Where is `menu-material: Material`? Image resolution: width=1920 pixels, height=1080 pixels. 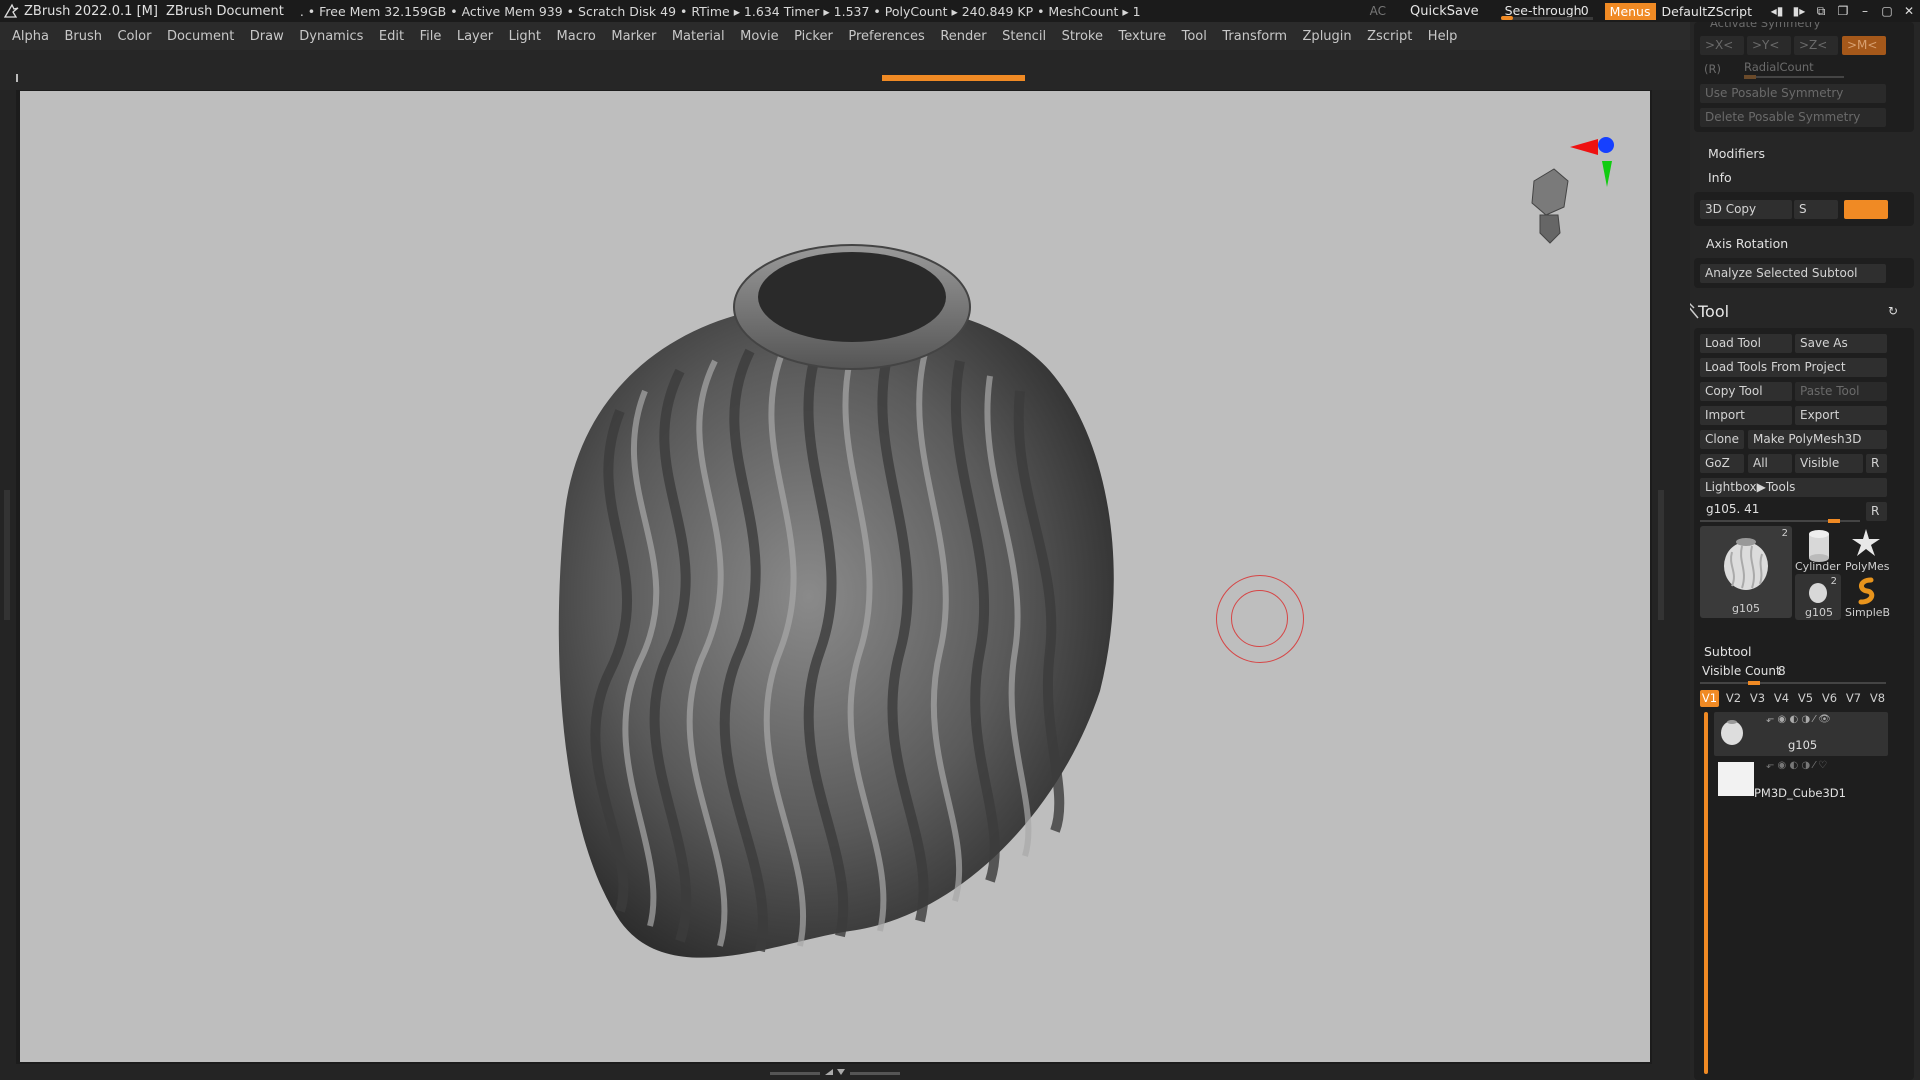
menu-material: Material is located at coordinates (698, 36).